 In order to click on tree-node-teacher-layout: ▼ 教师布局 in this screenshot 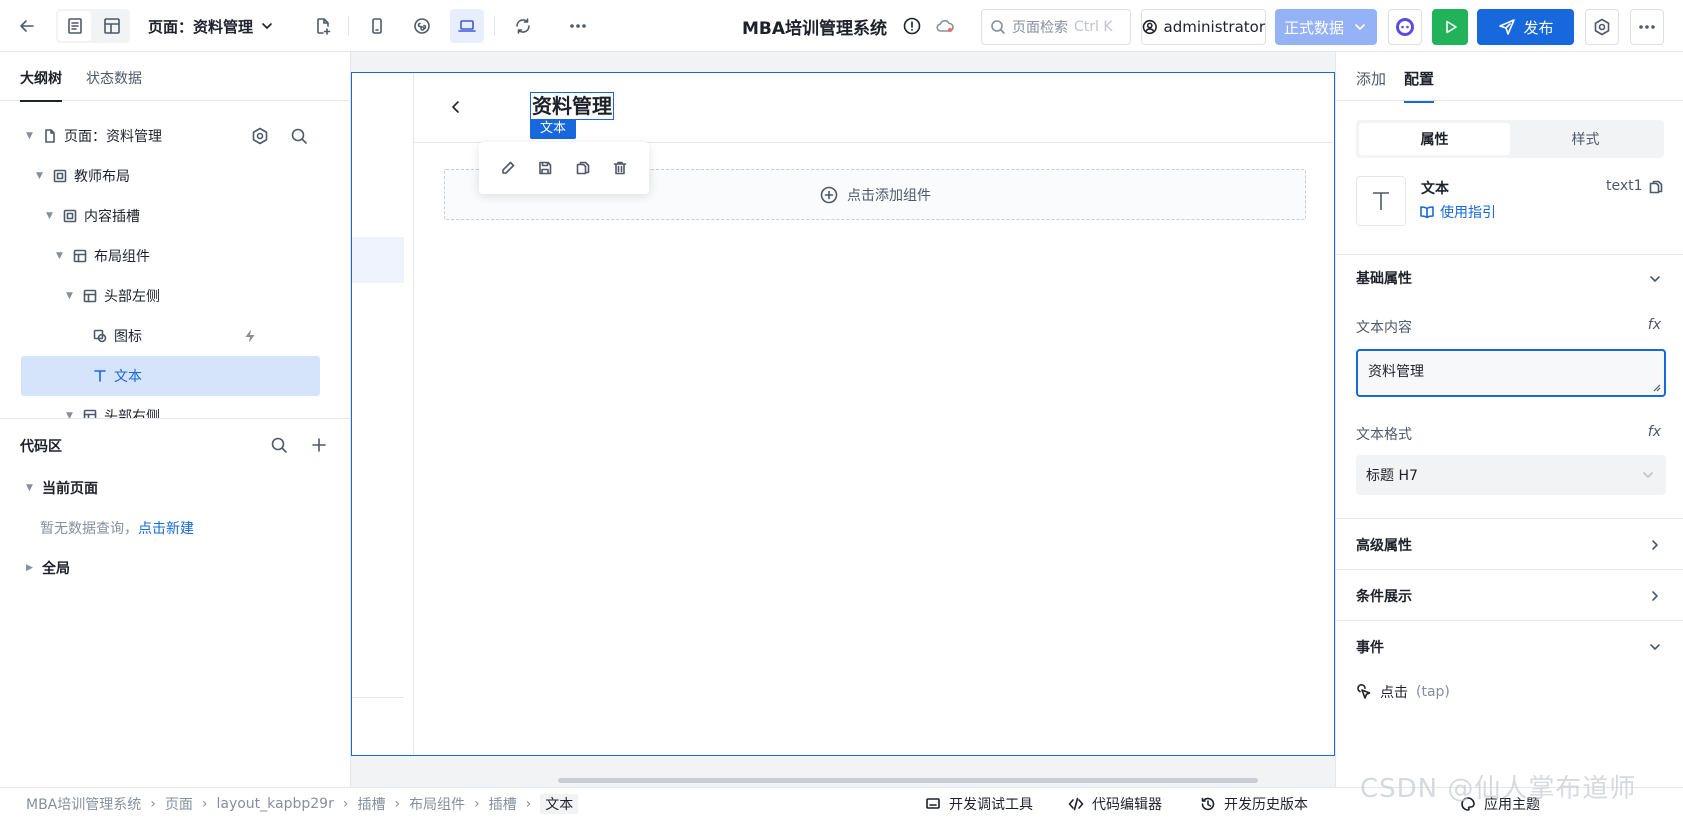, I will do `click(83, 176)`.